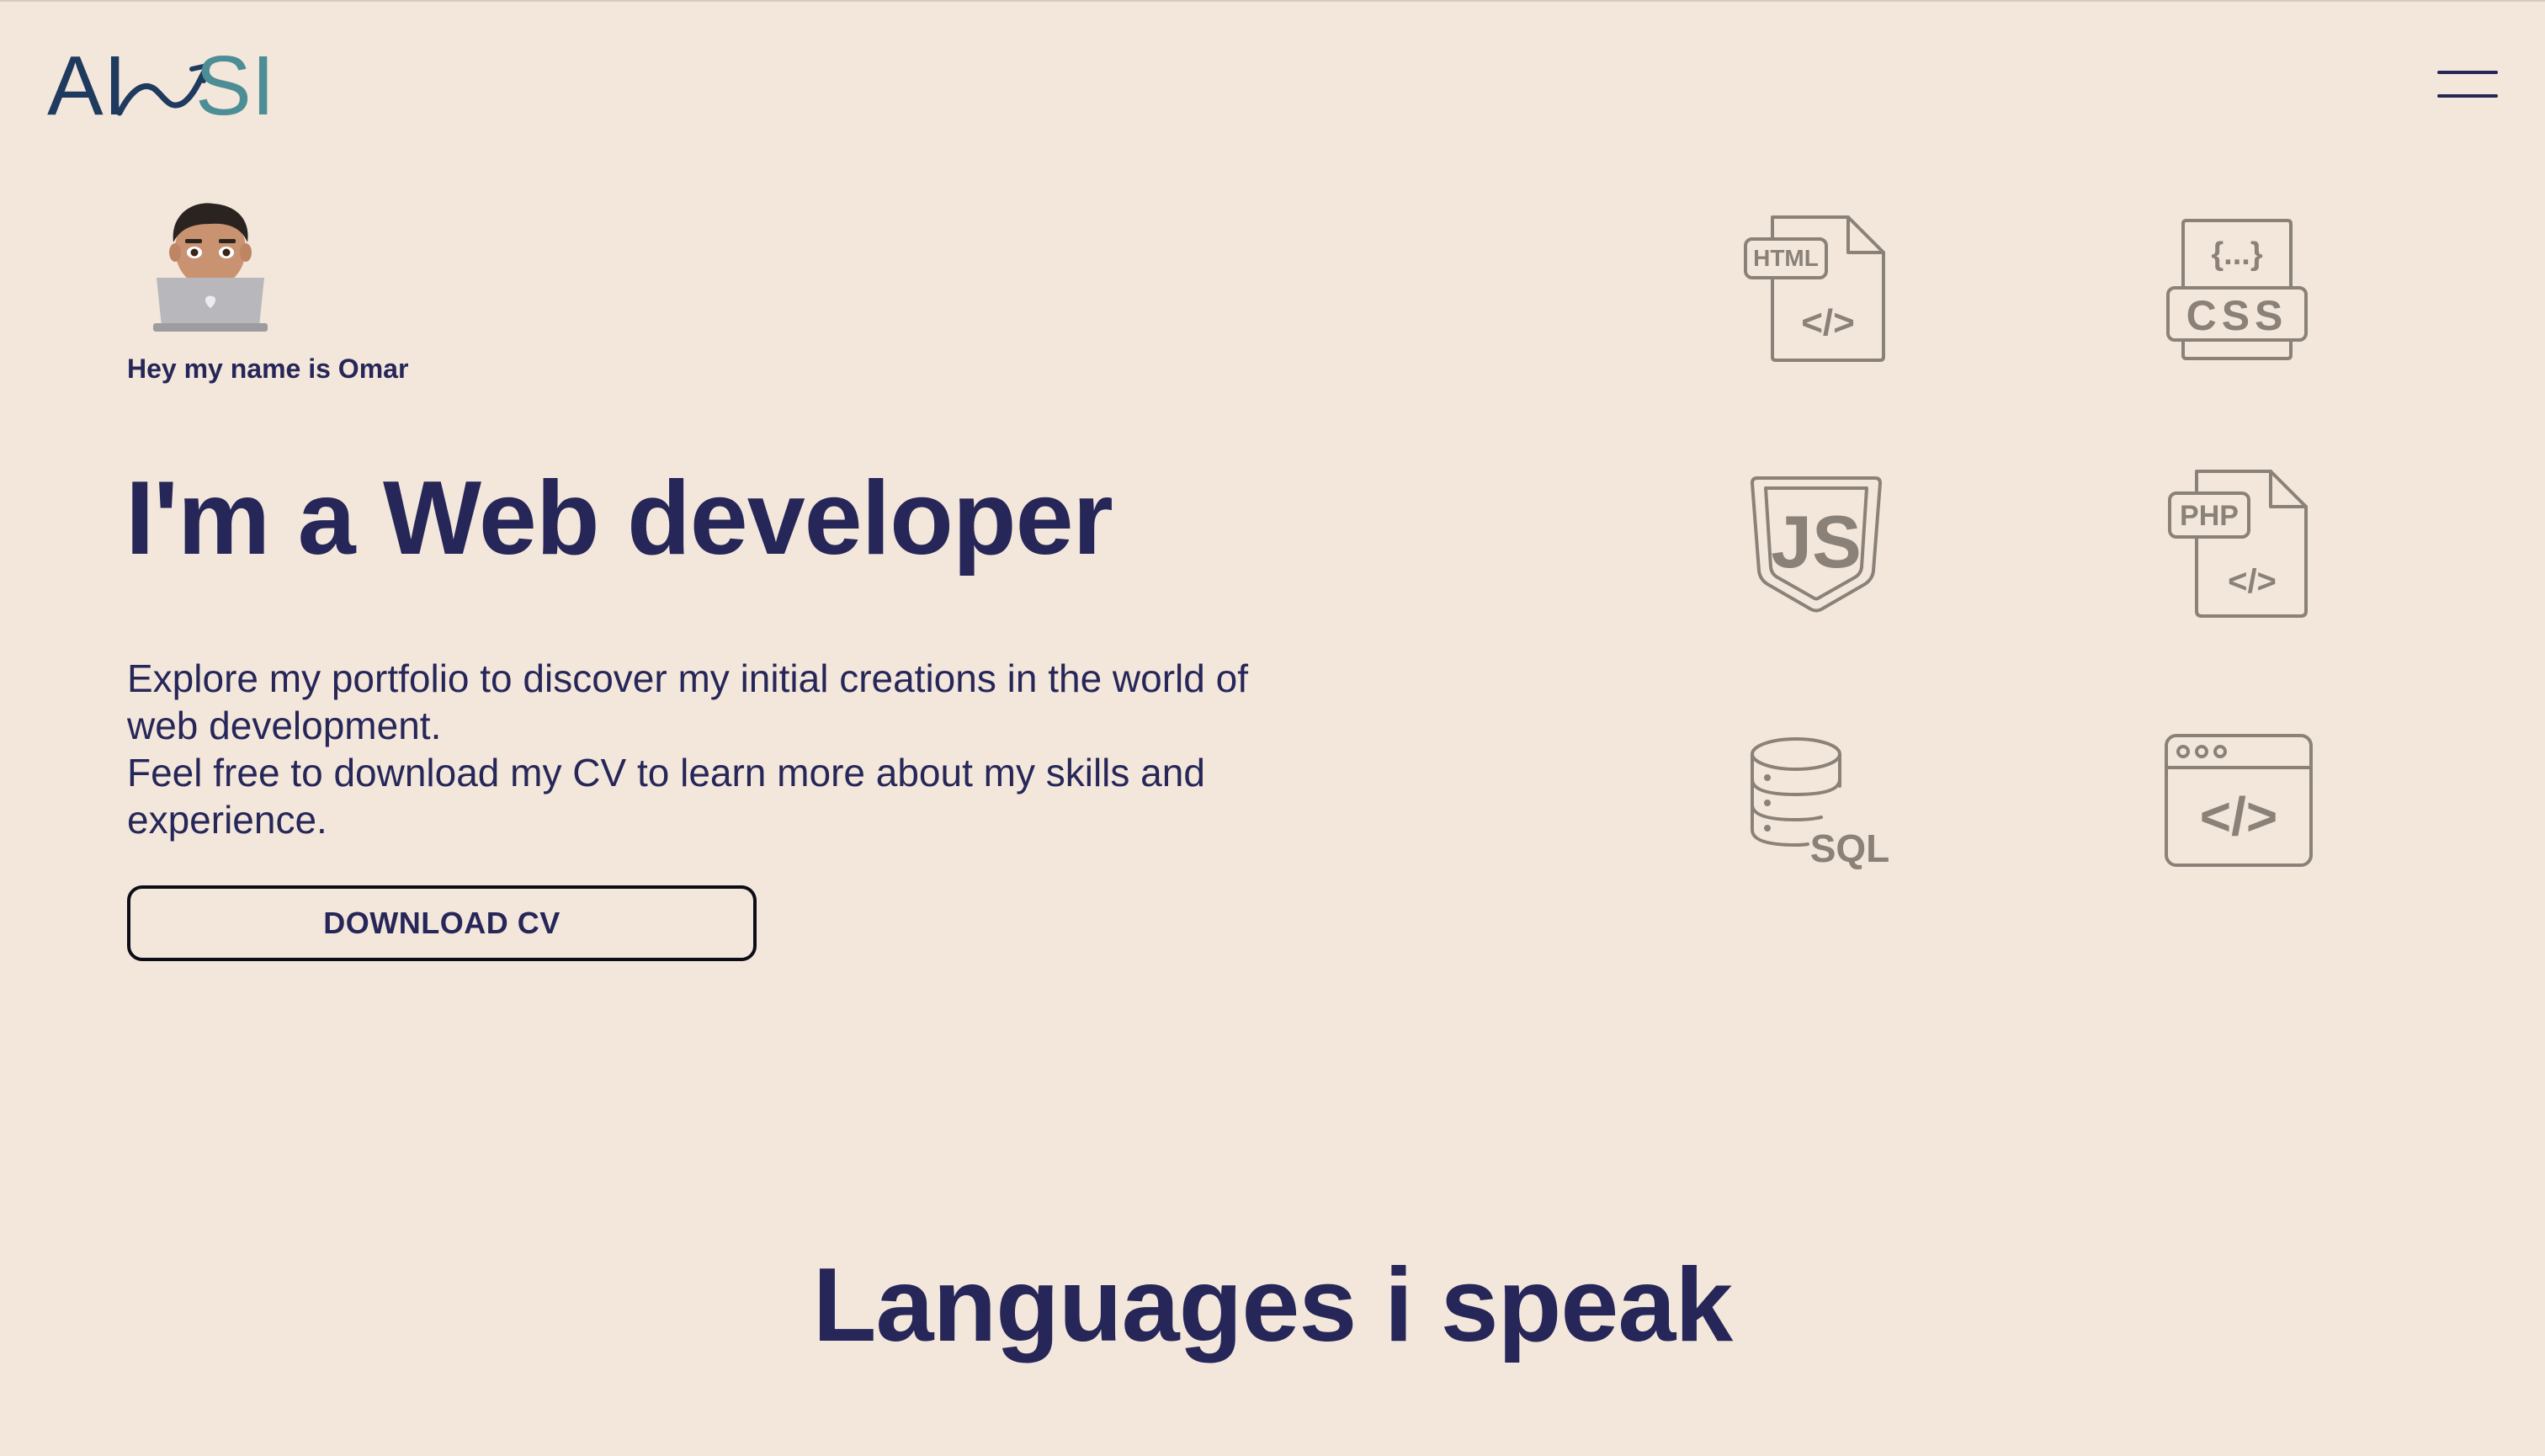  I want to click on css-file-icon: {...} CSS, so click(2237, 289).